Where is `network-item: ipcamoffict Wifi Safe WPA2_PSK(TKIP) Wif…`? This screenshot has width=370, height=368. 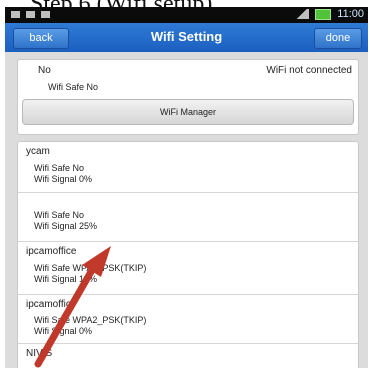
network-item: ipcamoffict Wifi Safe WPA2_PSK(TKIP) Wif… is located at coordinates (188, 319).